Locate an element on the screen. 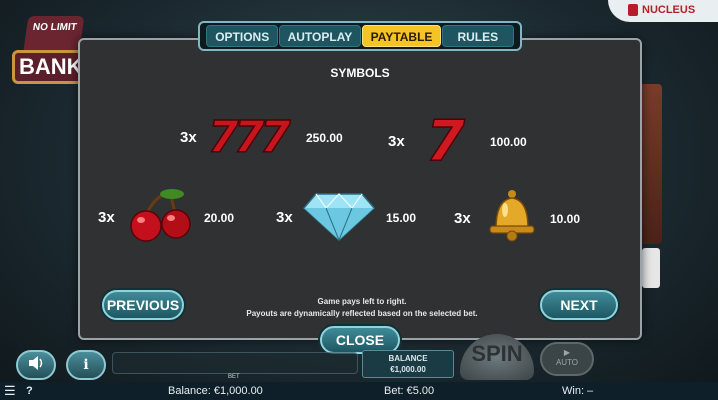 This screenshot has height=400, width=718. brand-badge: NUCLEUS is located at coordinates (663, 11).